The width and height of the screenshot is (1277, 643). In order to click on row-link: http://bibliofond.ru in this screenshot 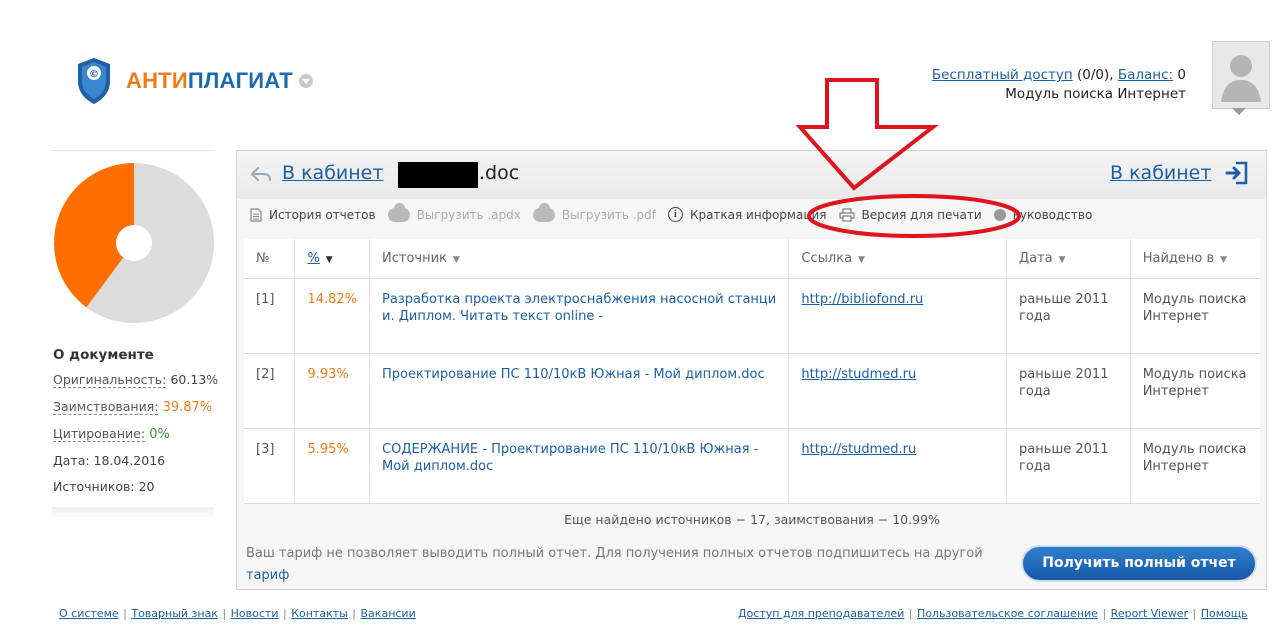, I will do `click(862, 299)`.